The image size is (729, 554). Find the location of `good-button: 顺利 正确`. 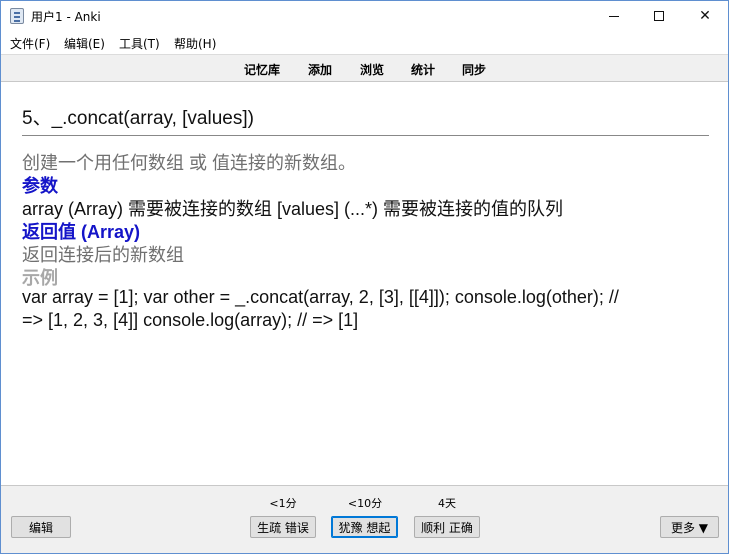

good-button: 顺利 正确 is located at coordinates (447, 527).